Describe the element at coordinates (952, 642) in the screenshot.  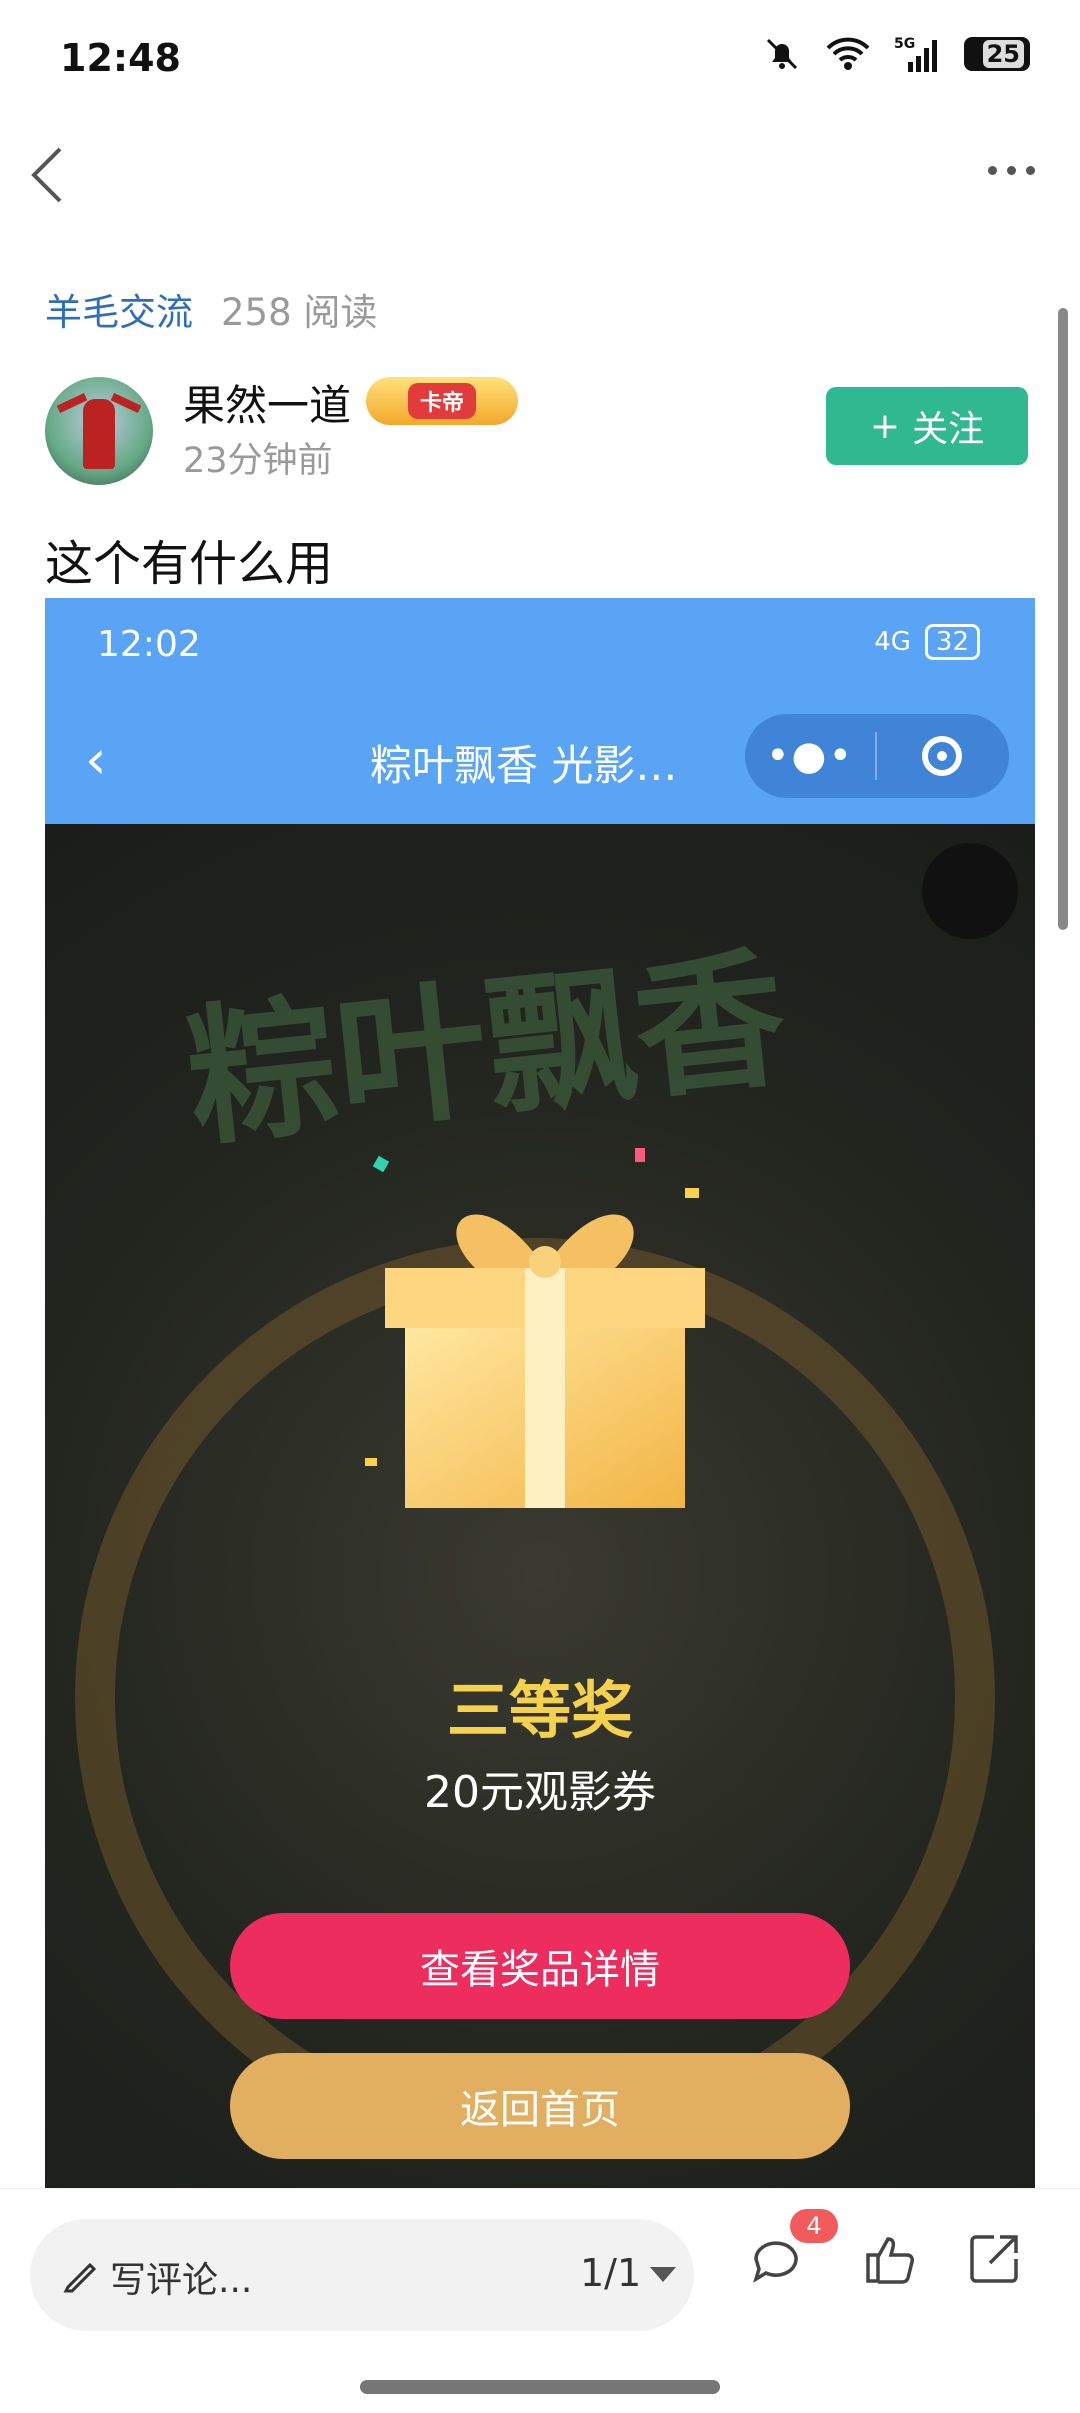
I see `embedded-battery-icon: 32` at that location.